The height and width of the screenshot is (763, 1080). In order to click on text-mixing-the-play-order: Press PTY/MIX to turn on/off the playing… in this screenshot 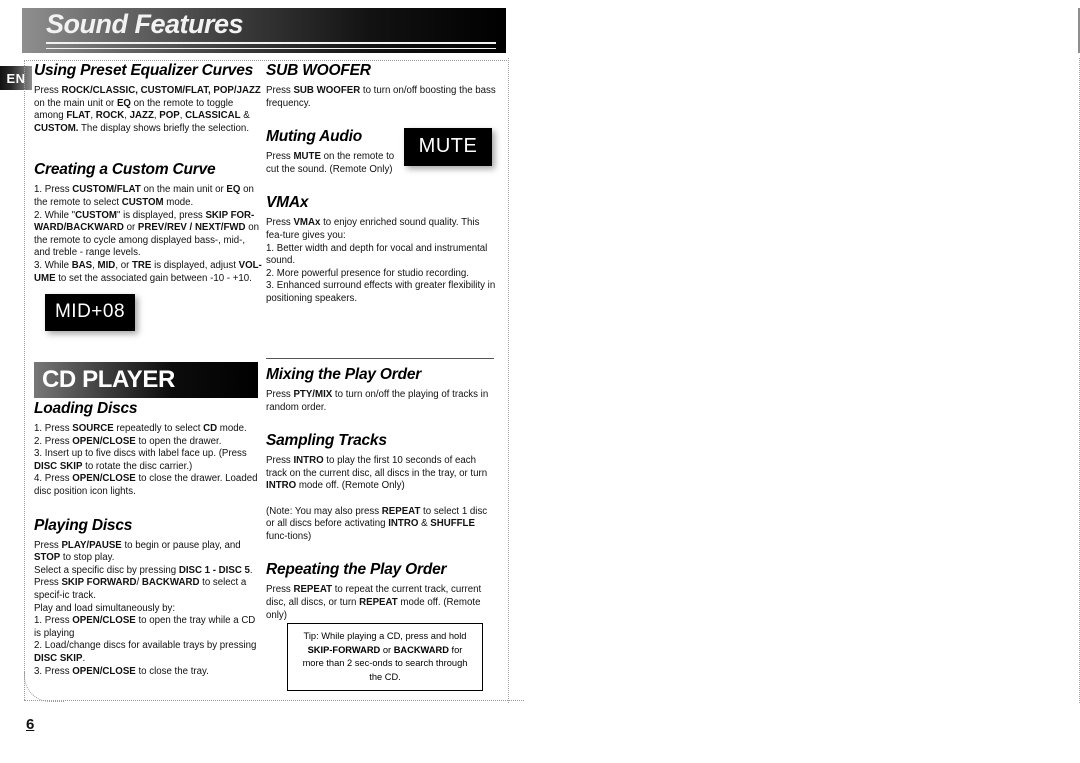, I will do `click(377, 401)`.